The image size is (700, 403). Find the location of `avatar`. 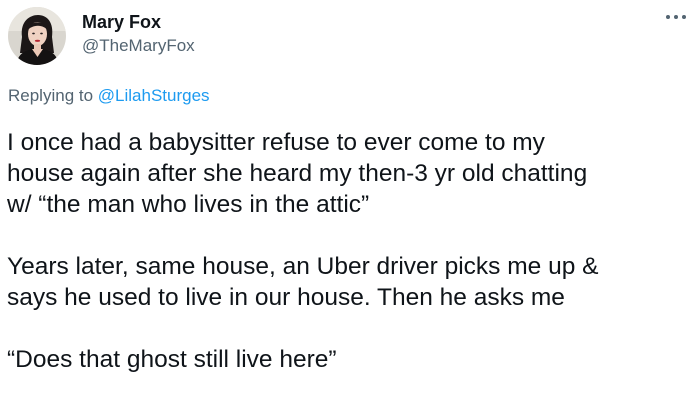

avatar is located at coordinates (37, 36).